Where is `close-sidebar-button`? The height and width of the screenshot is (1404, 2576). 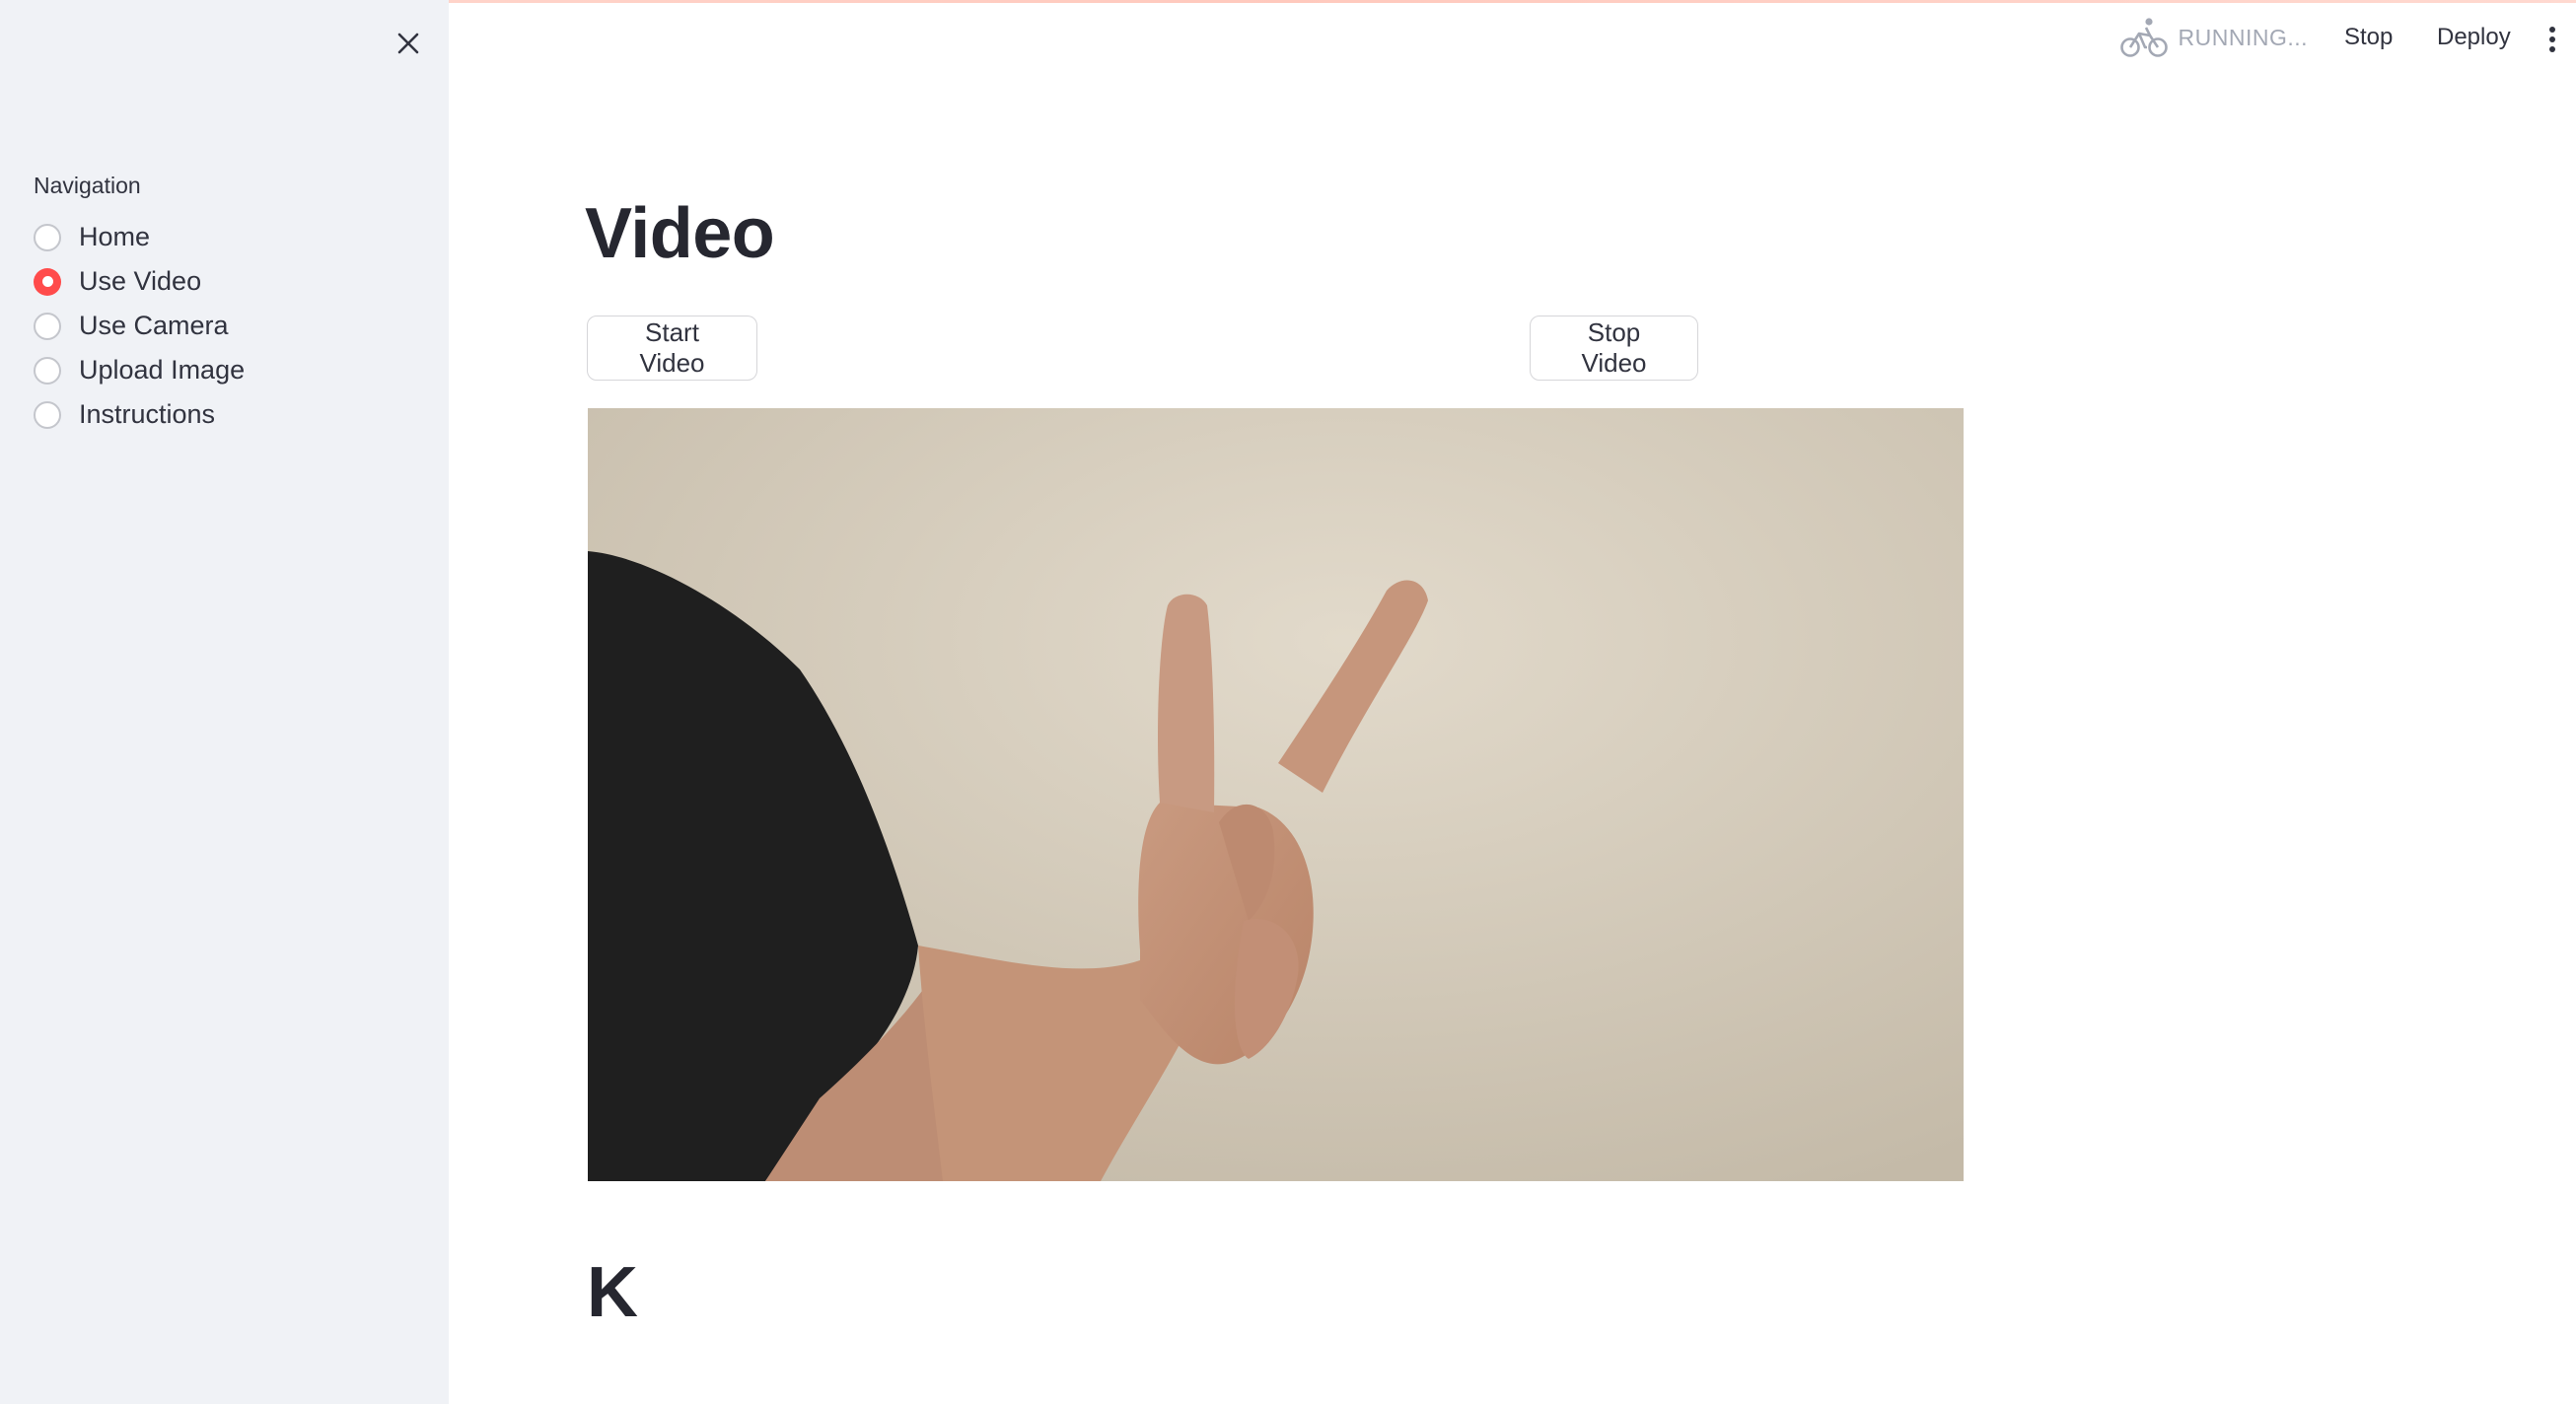
close-sidebar-button is located at coordinates (409, 44).